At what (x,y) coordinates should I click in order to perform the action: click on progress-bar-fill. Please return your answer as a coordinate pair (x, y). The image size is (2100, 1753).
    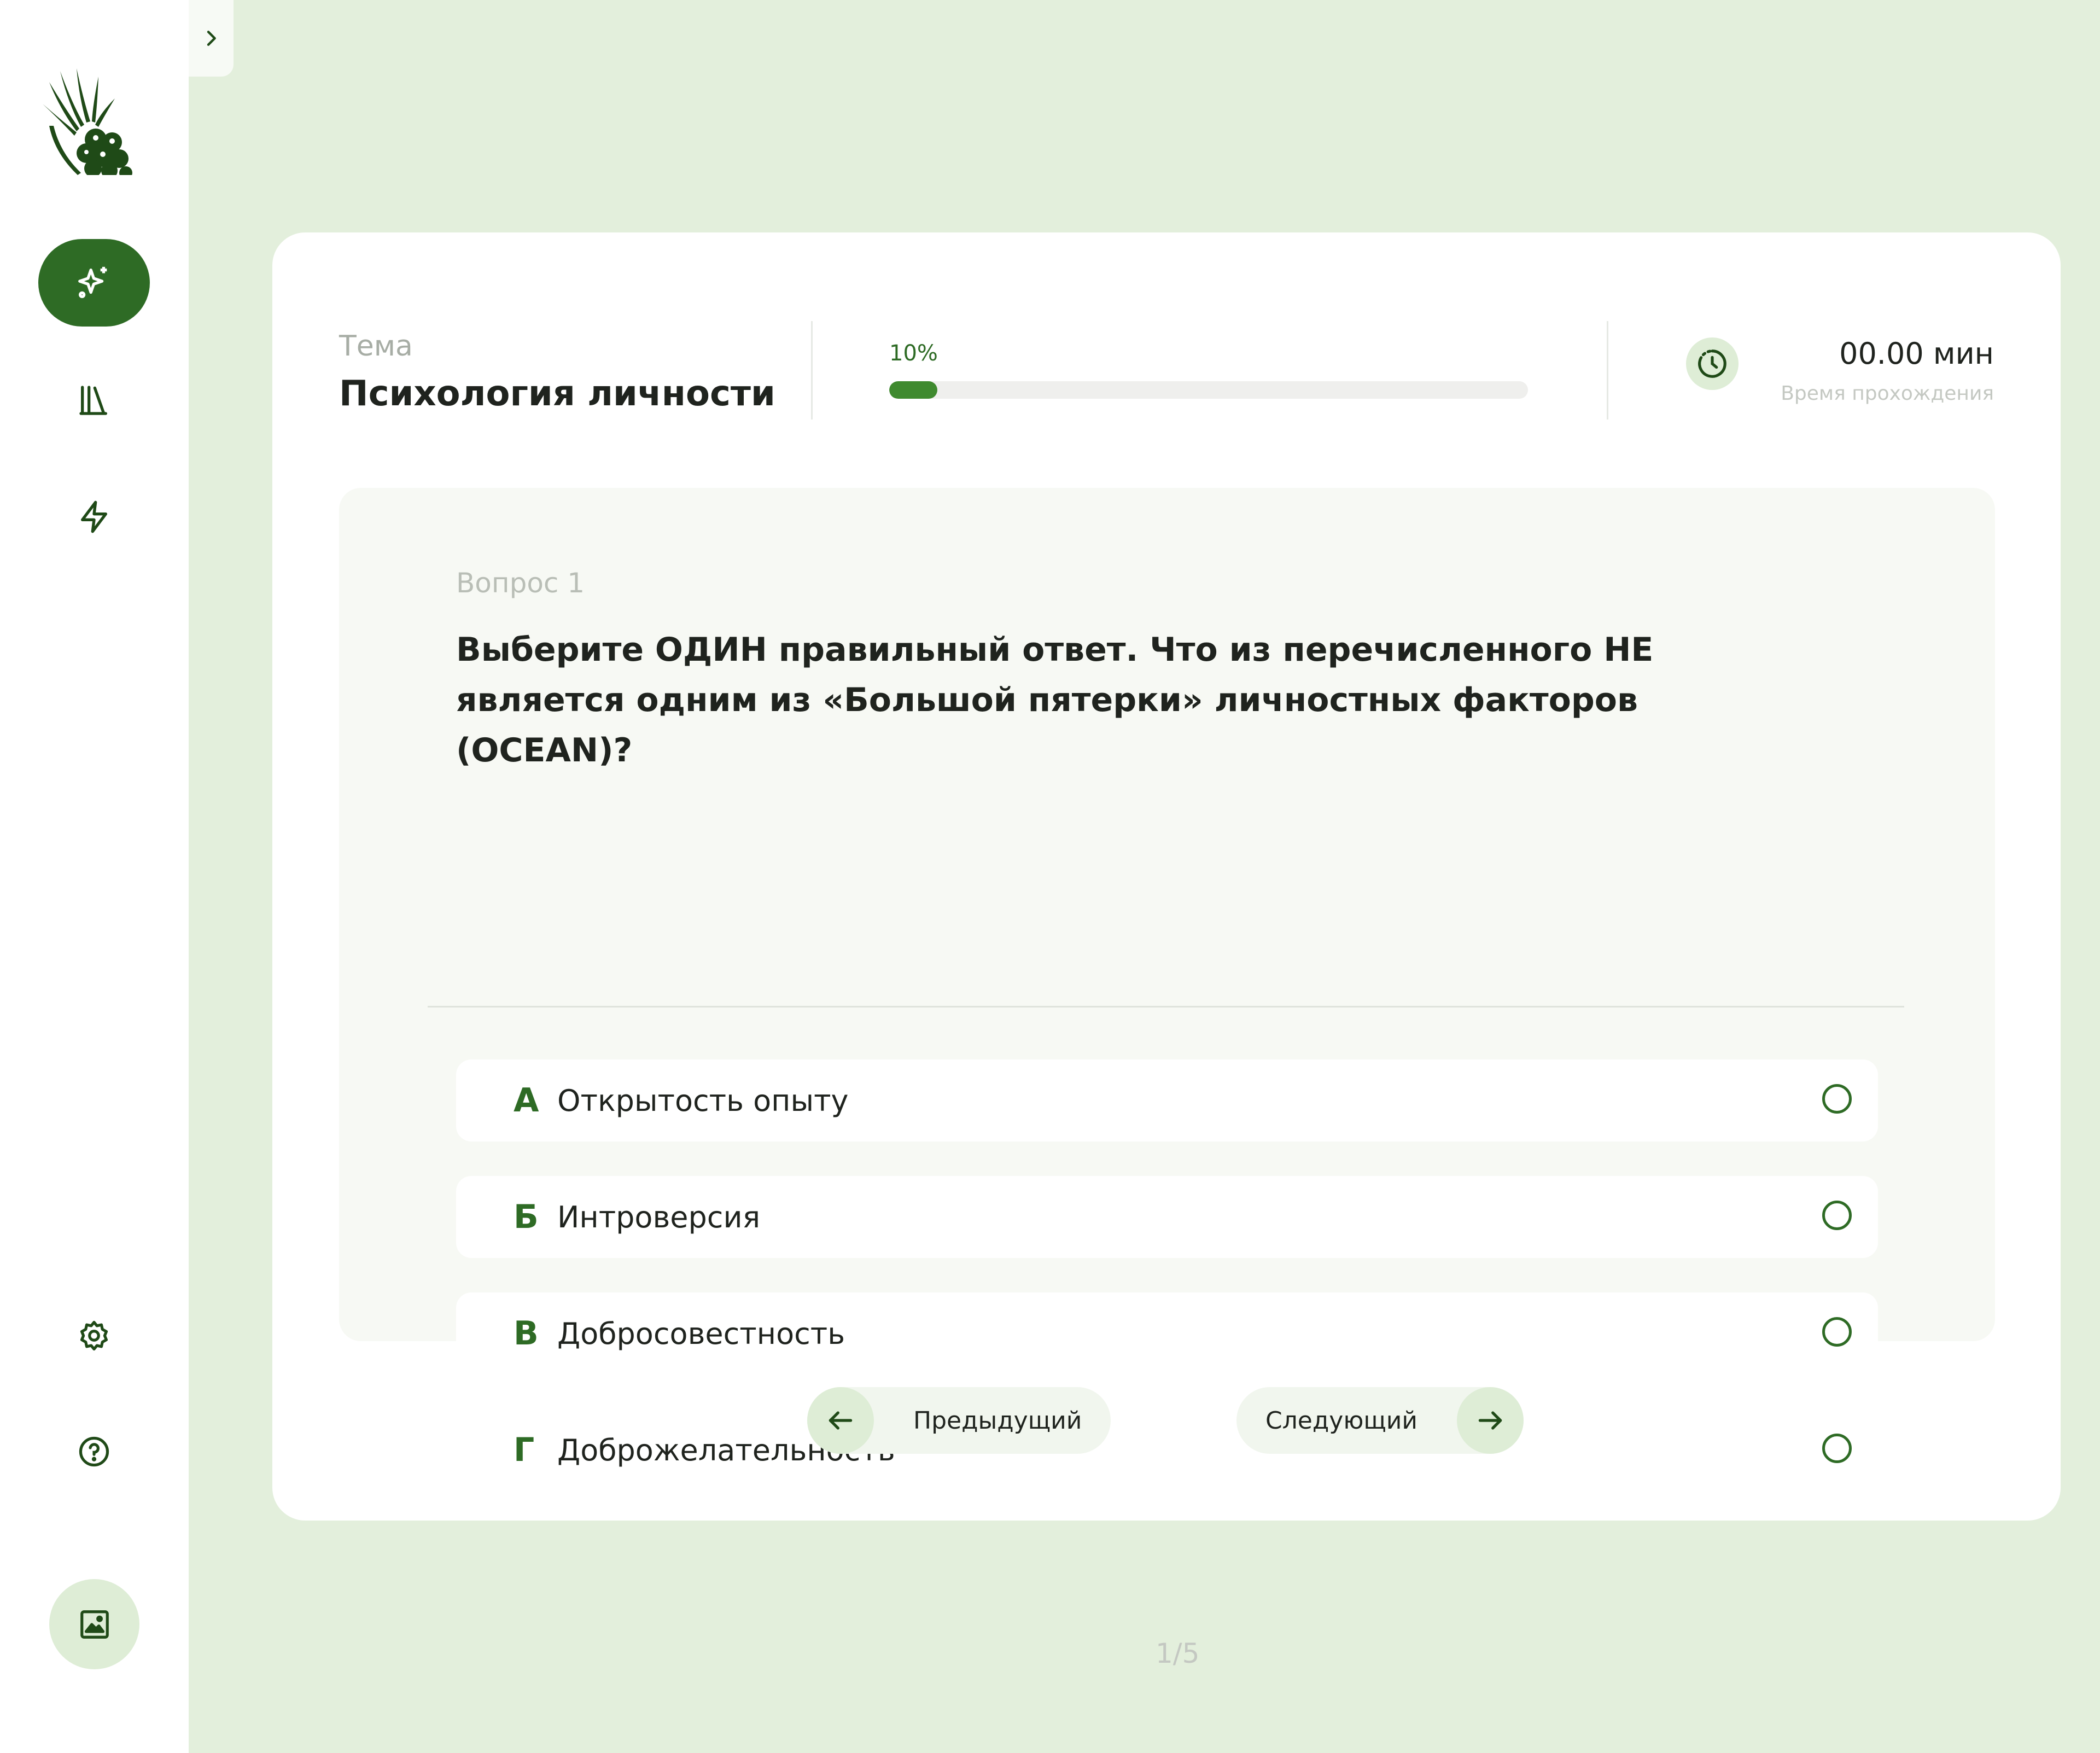
    Looking at the image, I should click on (913, 390).